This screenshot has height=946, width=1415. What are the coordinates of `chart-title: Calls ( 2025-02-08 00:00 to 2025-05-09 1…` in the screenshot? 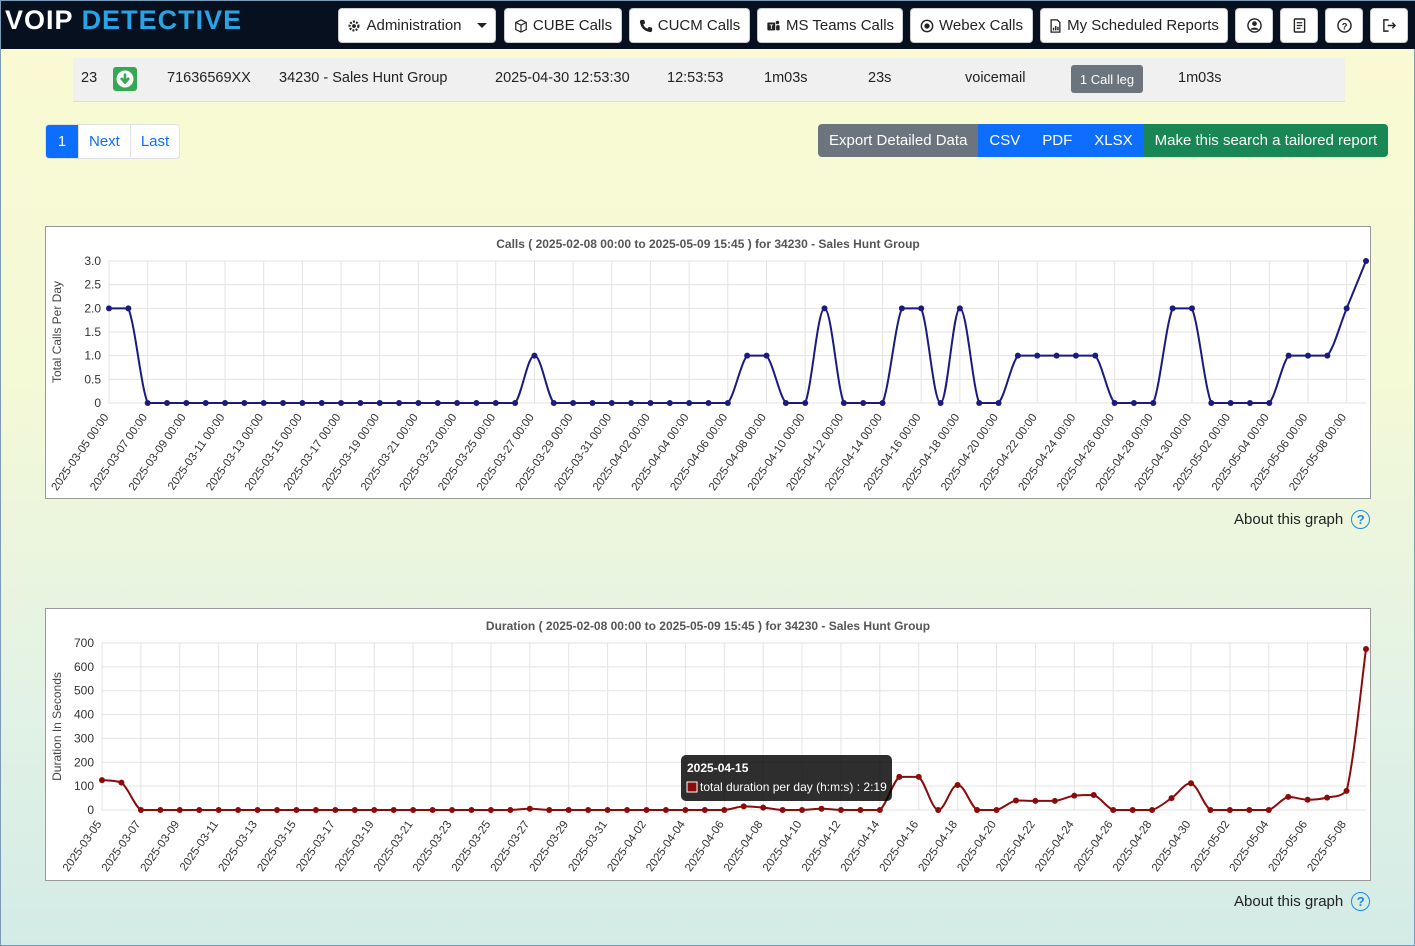 It's located at (708, 244).